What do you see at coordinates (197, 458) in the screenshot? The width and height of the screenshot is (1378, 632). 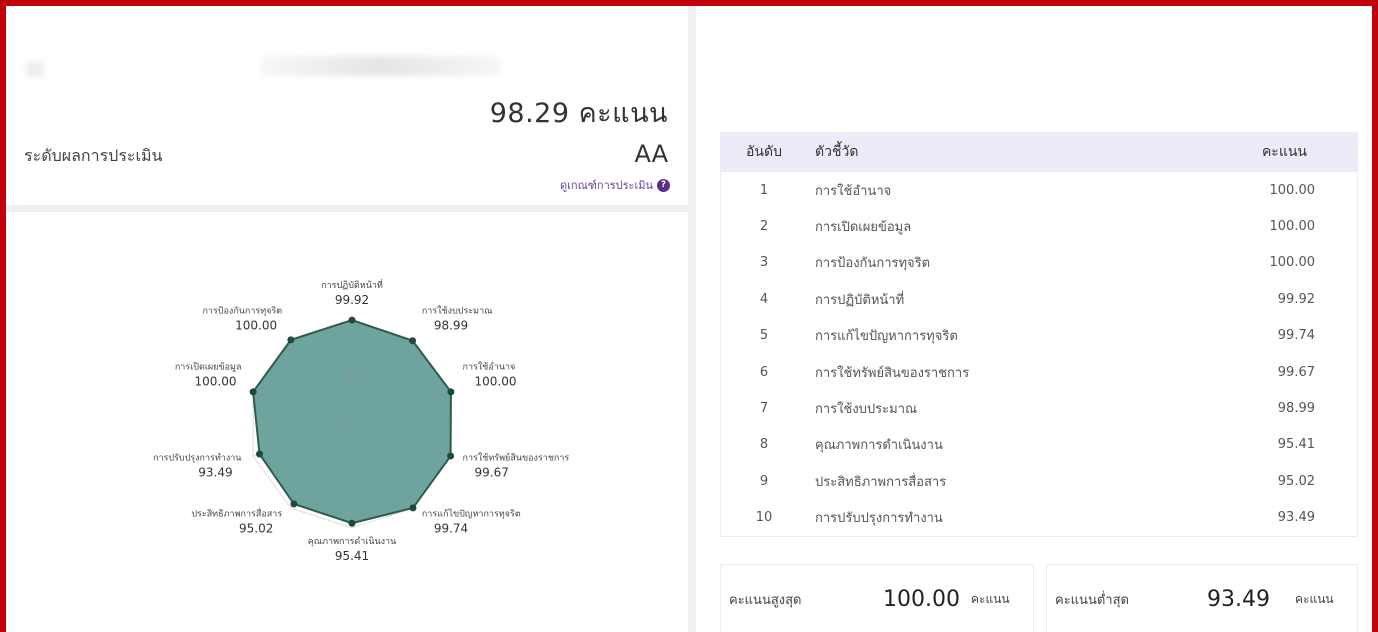 I see `radar-axis-label: การปรับปรุงการทำงาน` at bounding box center [197, 458].